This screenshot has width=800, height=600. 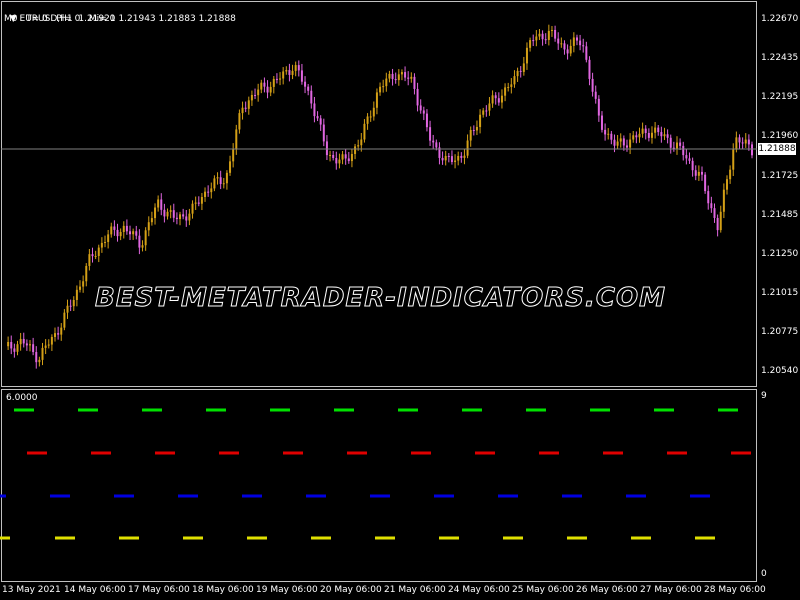 I want to click on price-label: 1.22195, so click(x=780, y=97).